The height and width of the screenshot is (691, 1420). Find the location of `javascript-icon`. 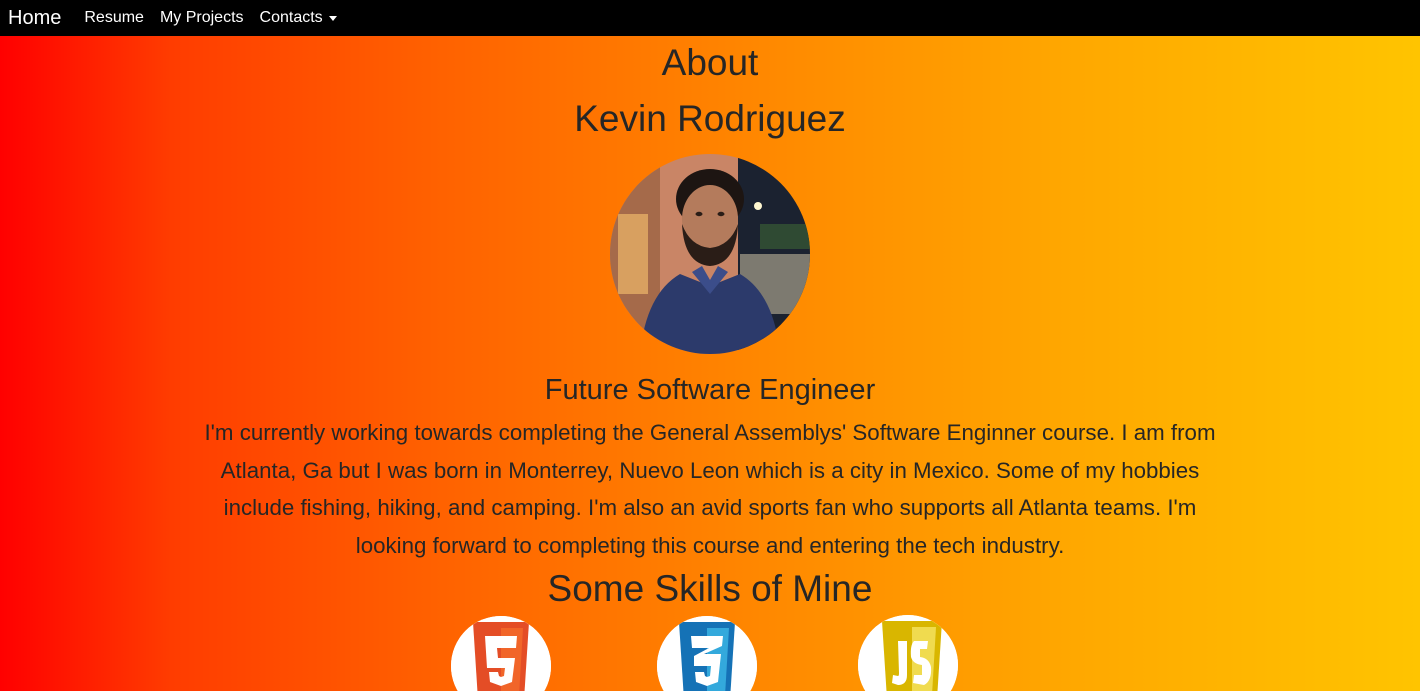

javascript-icon is located at coordinates (908, 653).